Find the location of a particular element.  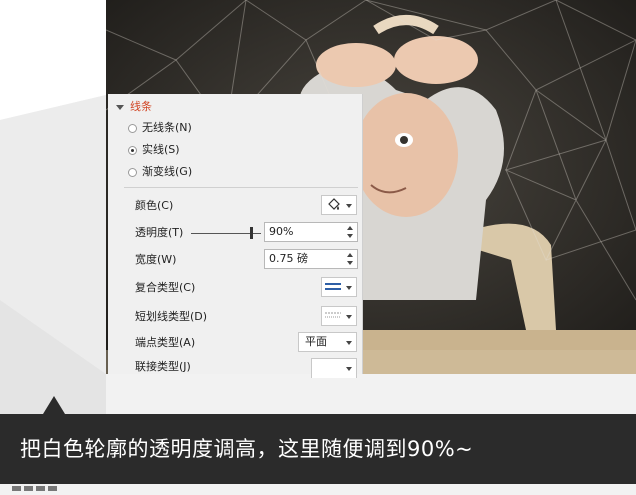

color-picker-button is located at coordinates (339, 205).